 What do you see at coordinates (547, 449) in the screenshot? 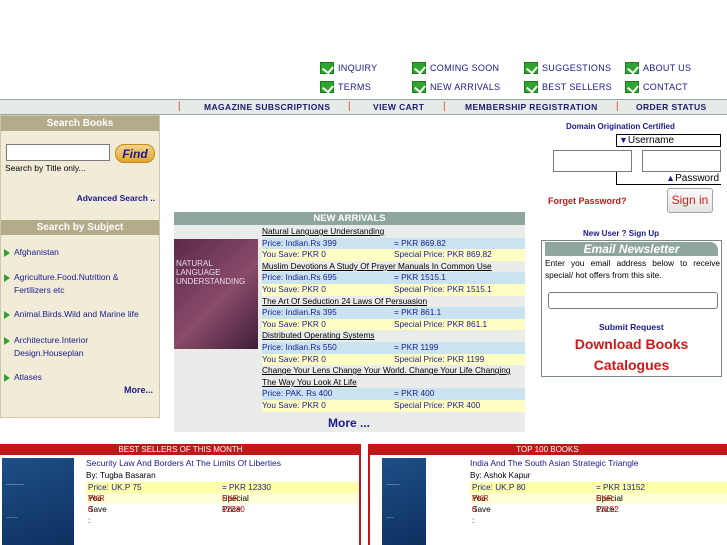
I see `top-100-heading: TOP 100 BOOKS` at bounding box center [547, 449].